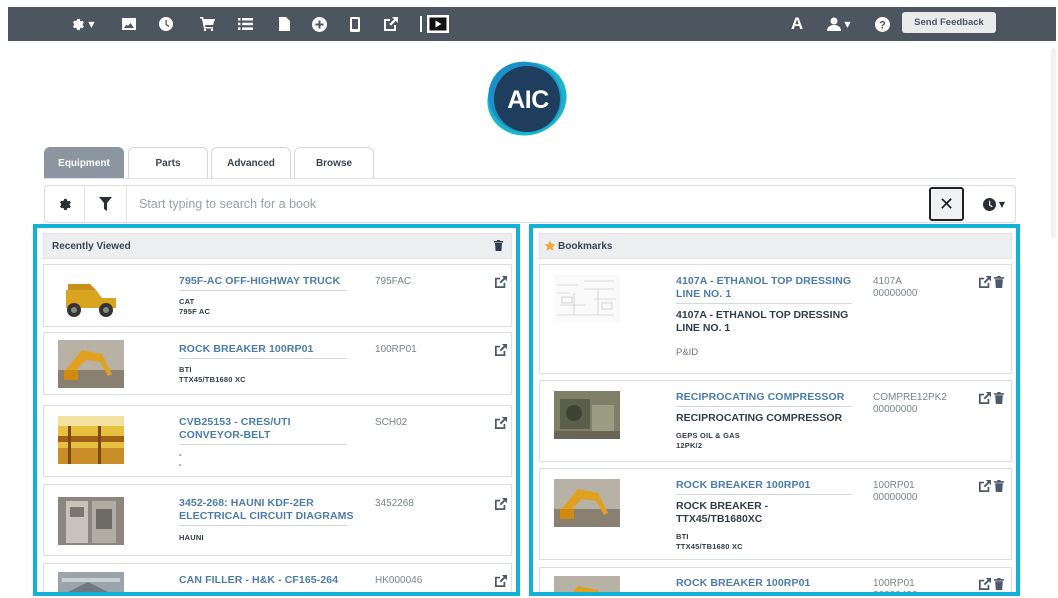 The image size is (1058, 598). I want to click on filter-icon, so click(105, 204).